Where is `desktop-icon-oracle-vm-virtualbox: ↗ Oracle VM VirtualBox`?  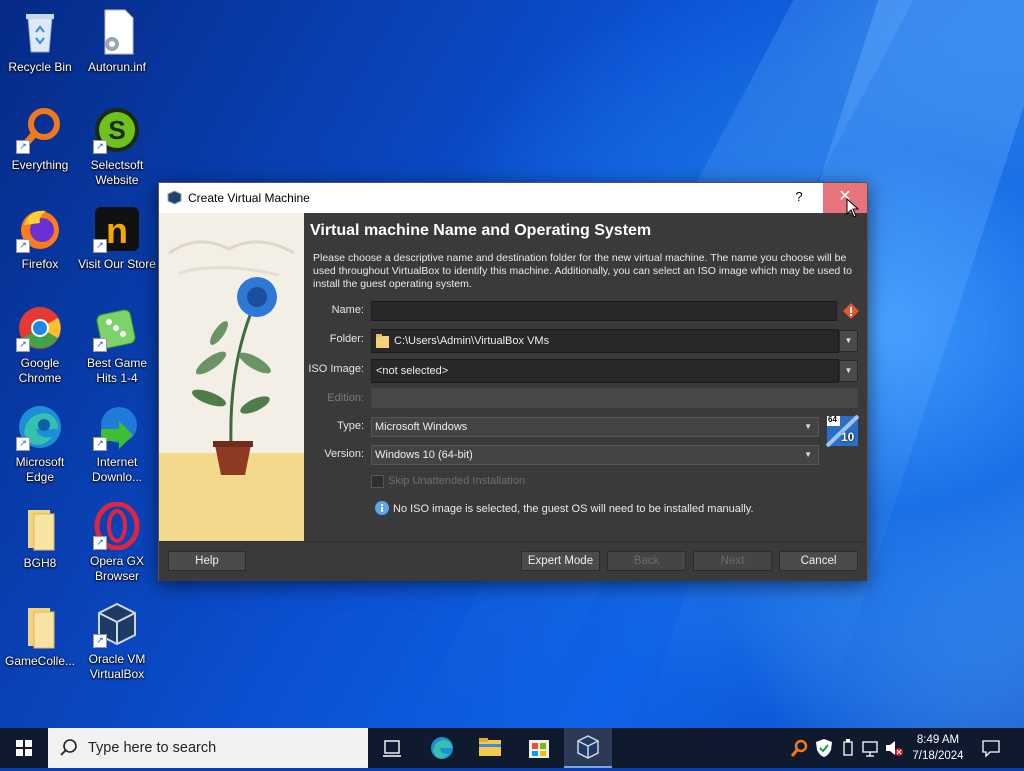
desktop-icon-oracle-vm-virtualbox: ↗ Oracle VM VirtualBox is located at coordinates (117, 641).